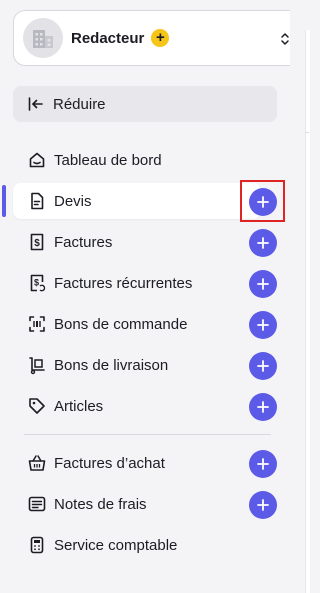 This screenshot has height=593, width=320. I want to click on sidebar-item-invoices: $ Factures, so click(137, 242).